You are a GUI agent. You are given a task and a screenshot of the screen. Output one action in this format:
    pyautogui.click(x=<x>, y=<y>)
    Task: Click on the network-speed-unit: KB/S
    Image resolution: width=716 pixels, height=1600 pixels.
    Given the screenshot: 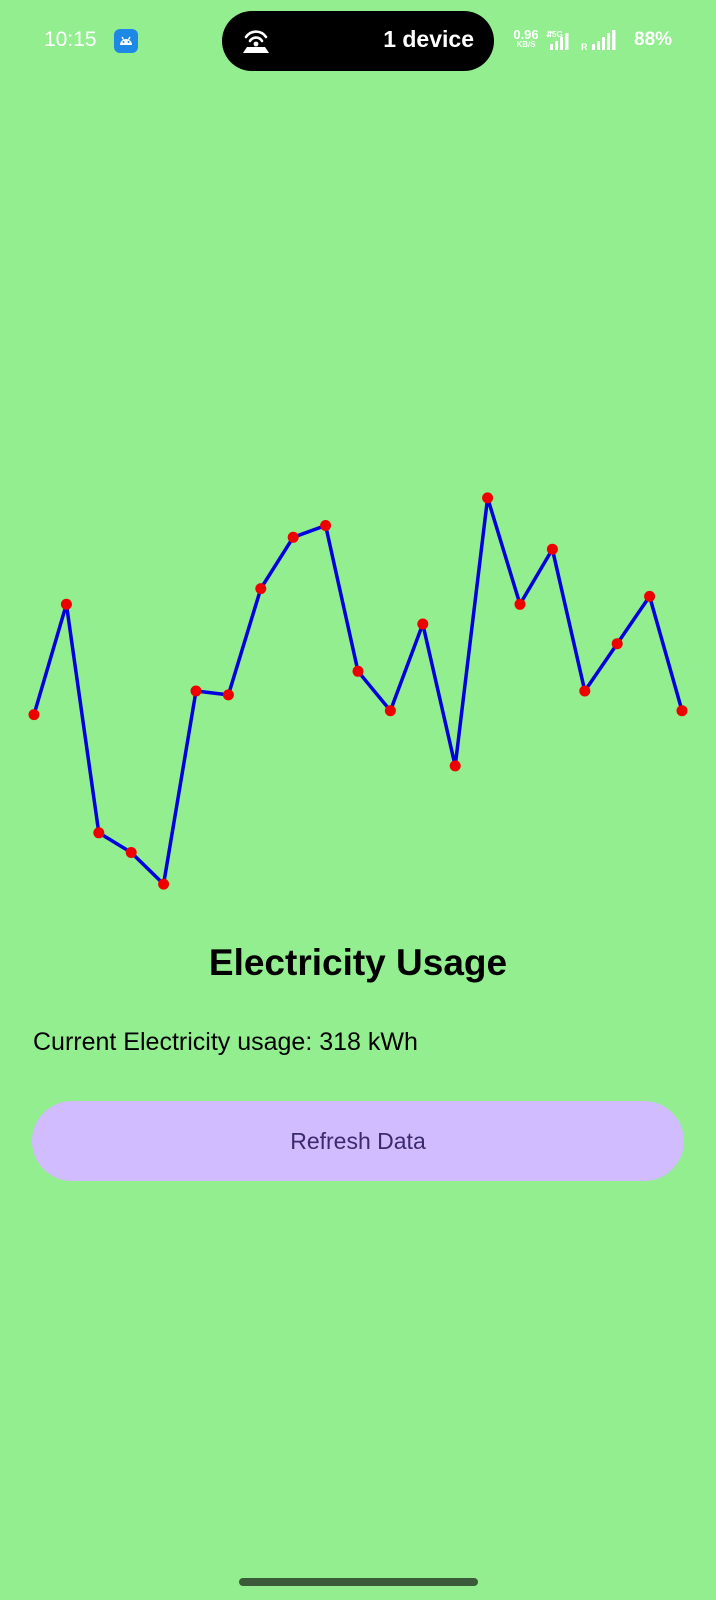 What is the action you would take?
    pyautogui.click(x=526, y=44)
    